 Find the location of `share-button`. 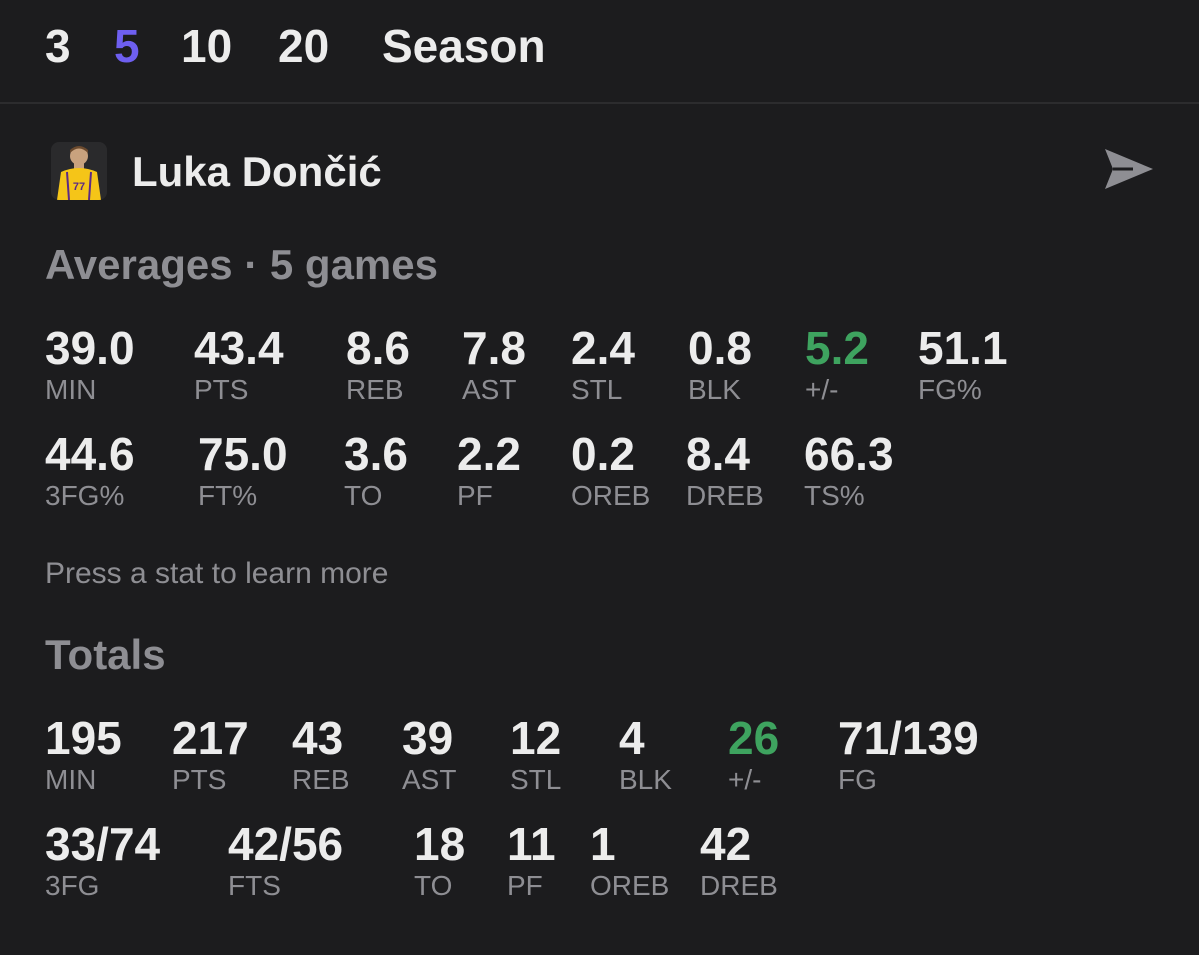

share-button is located at coordinates (1129, 169).